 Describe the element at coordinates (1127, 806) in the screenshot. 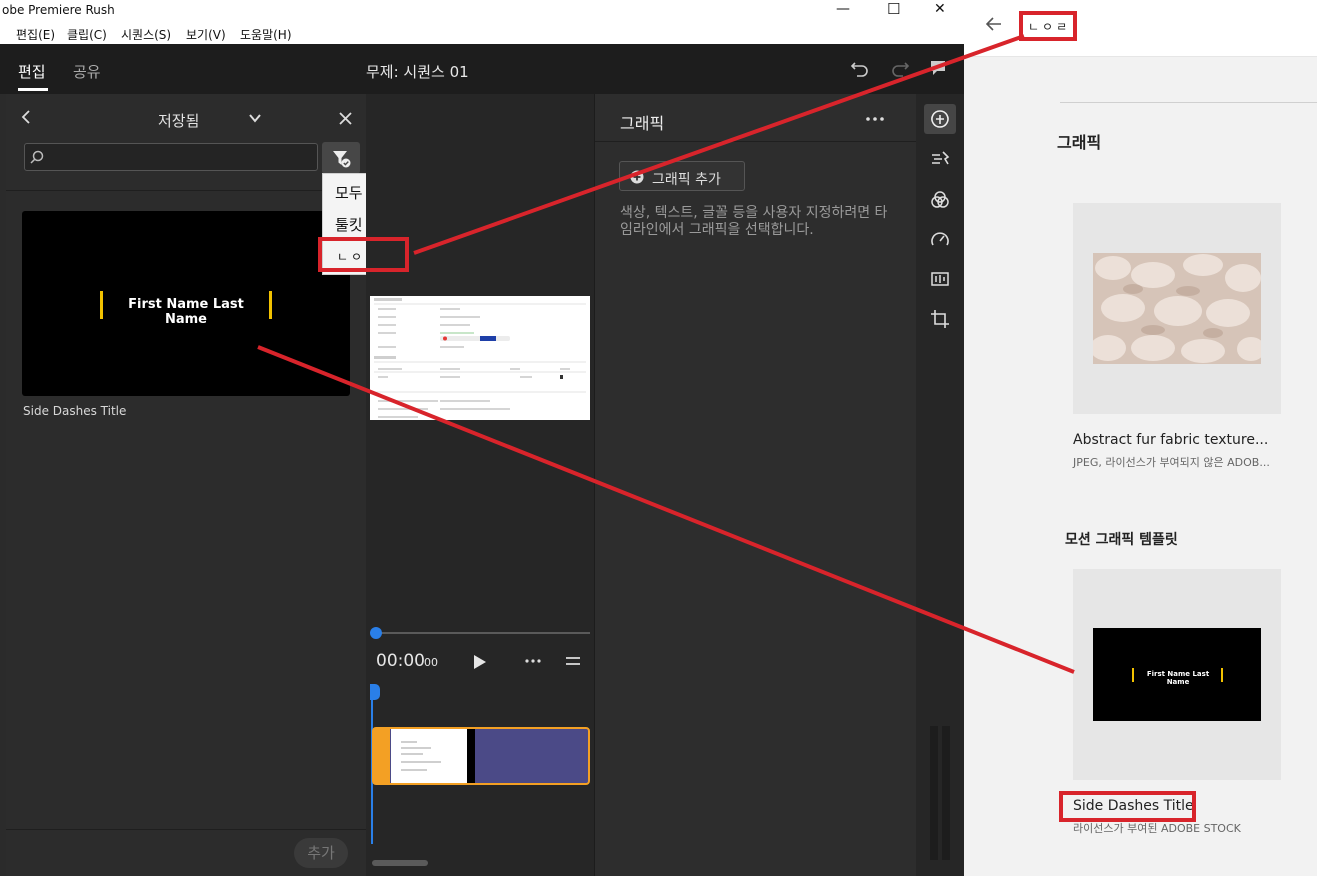

I see `annotation-box-mogrt-title` at that location.